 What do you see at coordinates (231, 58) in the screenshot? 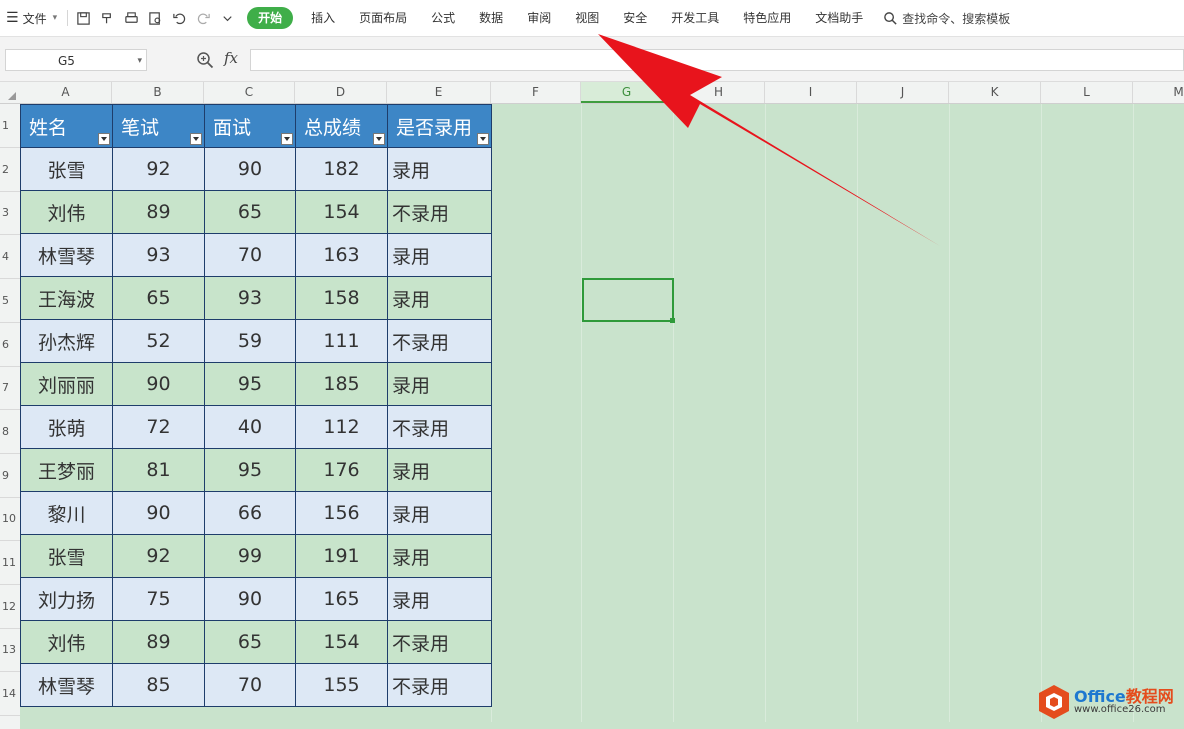
I see `insert-function-button: fx` at bounding box center [231, 58].